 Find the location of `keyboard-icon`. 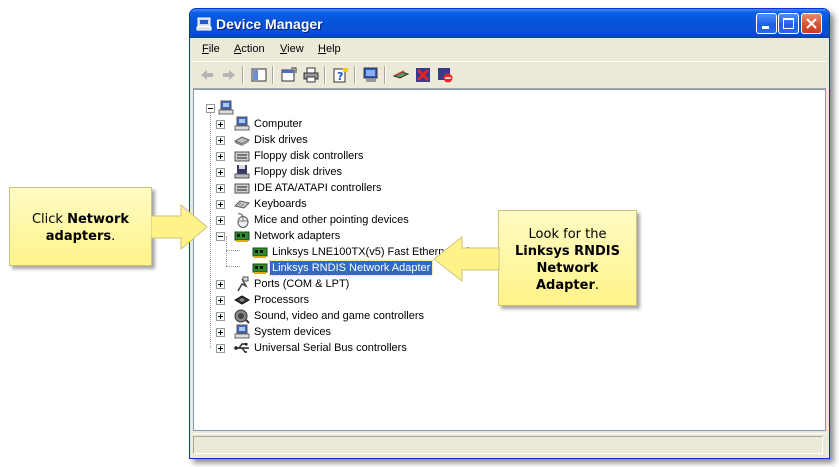

keyboard-icon is located at coordinates (242, 204).